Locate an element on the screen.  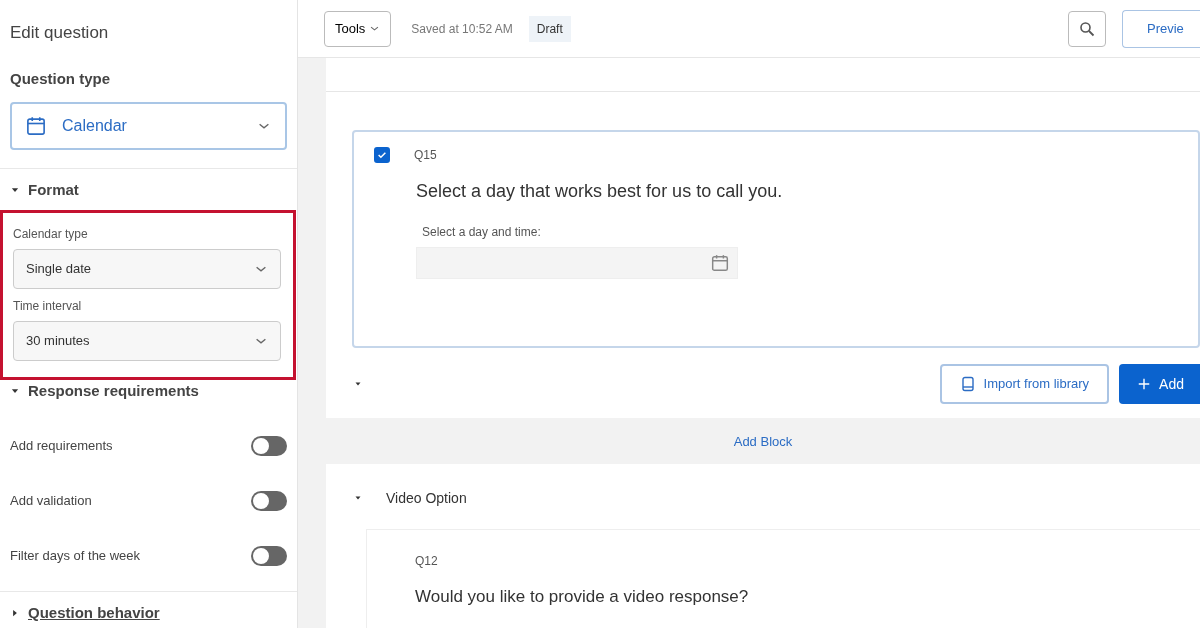
search-button is located at coordinates (1087, 28).